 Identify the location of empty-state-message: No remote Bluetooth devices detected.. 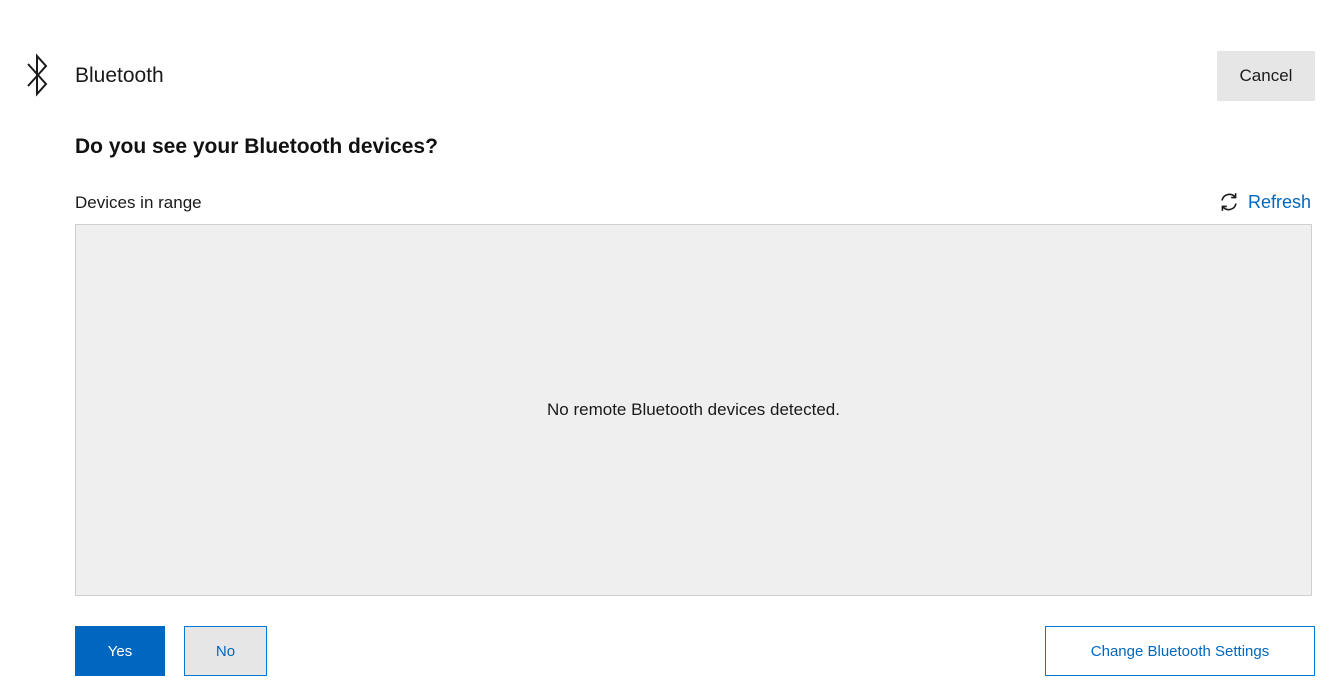
(693, 409).